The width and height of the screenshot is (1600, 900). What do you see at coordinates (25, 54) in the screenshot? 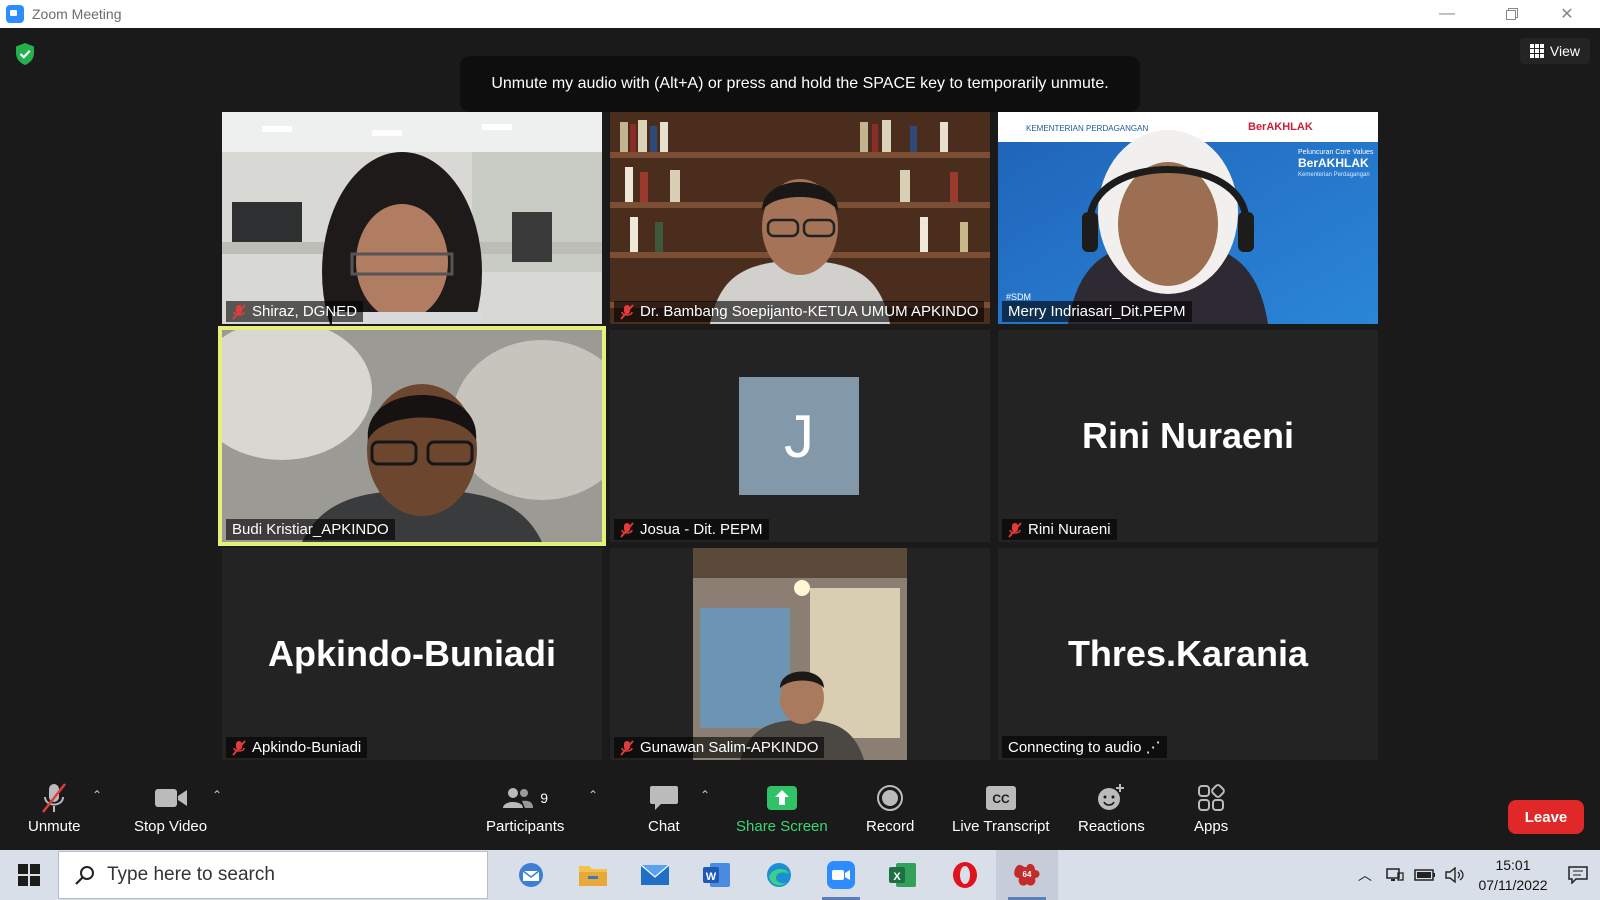
I see `security-shield-icon` at bounding box center [25, 54].